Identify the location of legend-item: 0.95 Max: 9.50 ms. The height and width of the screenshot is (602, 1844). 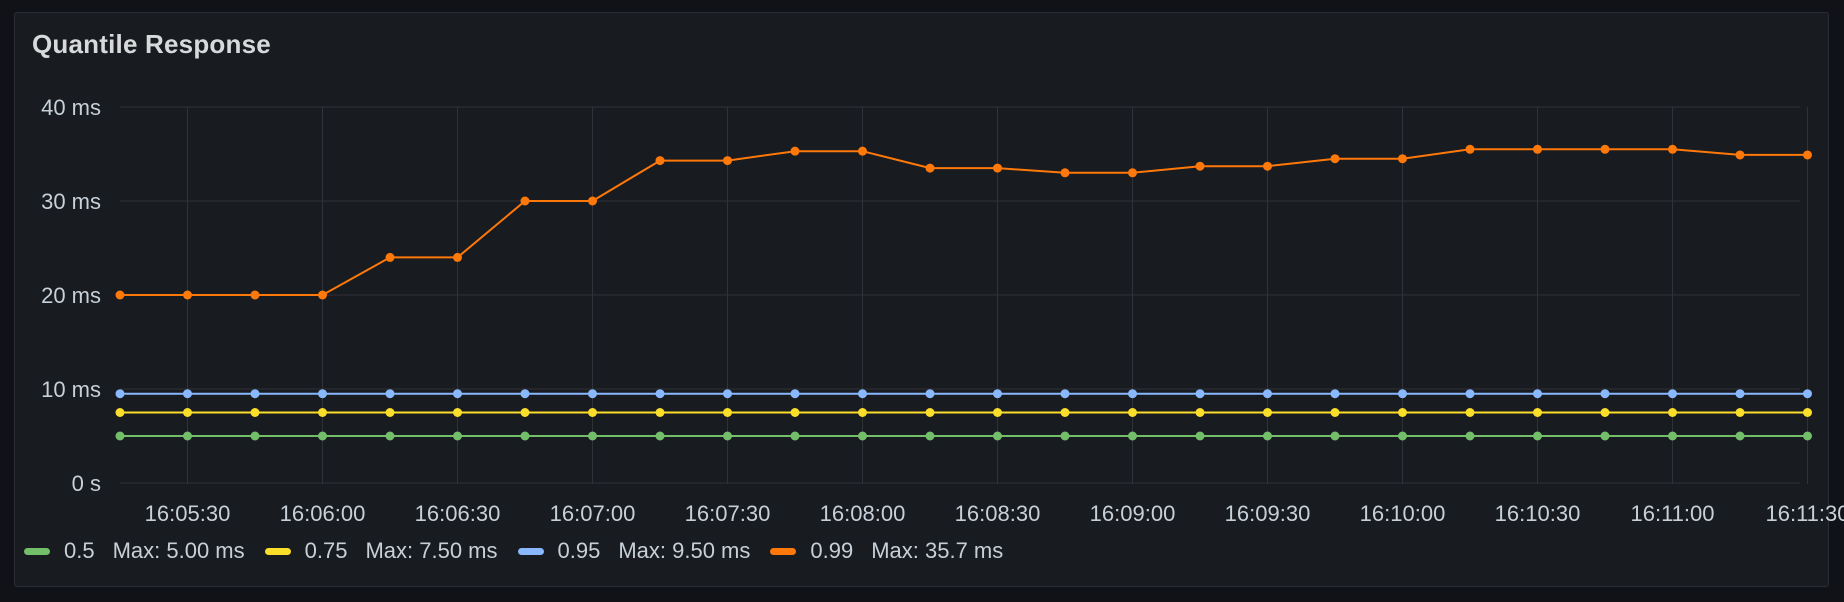
(633, 551).